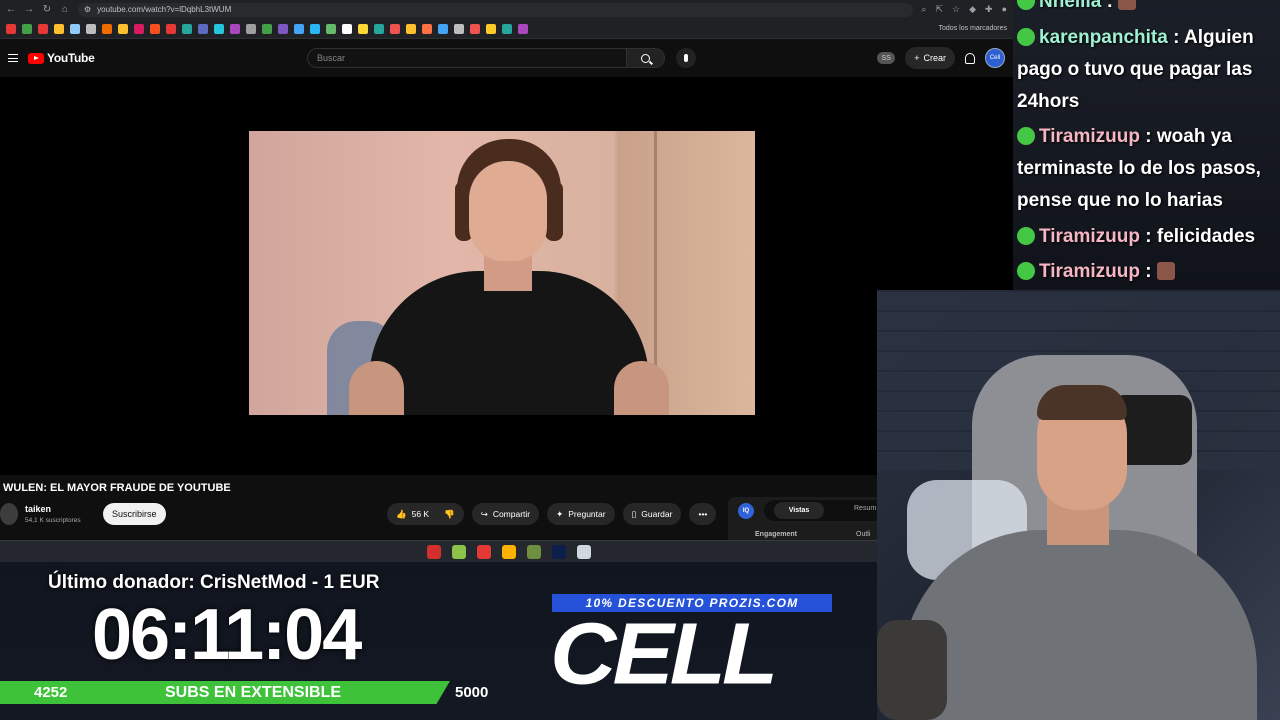  I want to click on url-field: ⚙ youtube.com/watch?v=lDqbhL3tWUM, so click(496, 9).